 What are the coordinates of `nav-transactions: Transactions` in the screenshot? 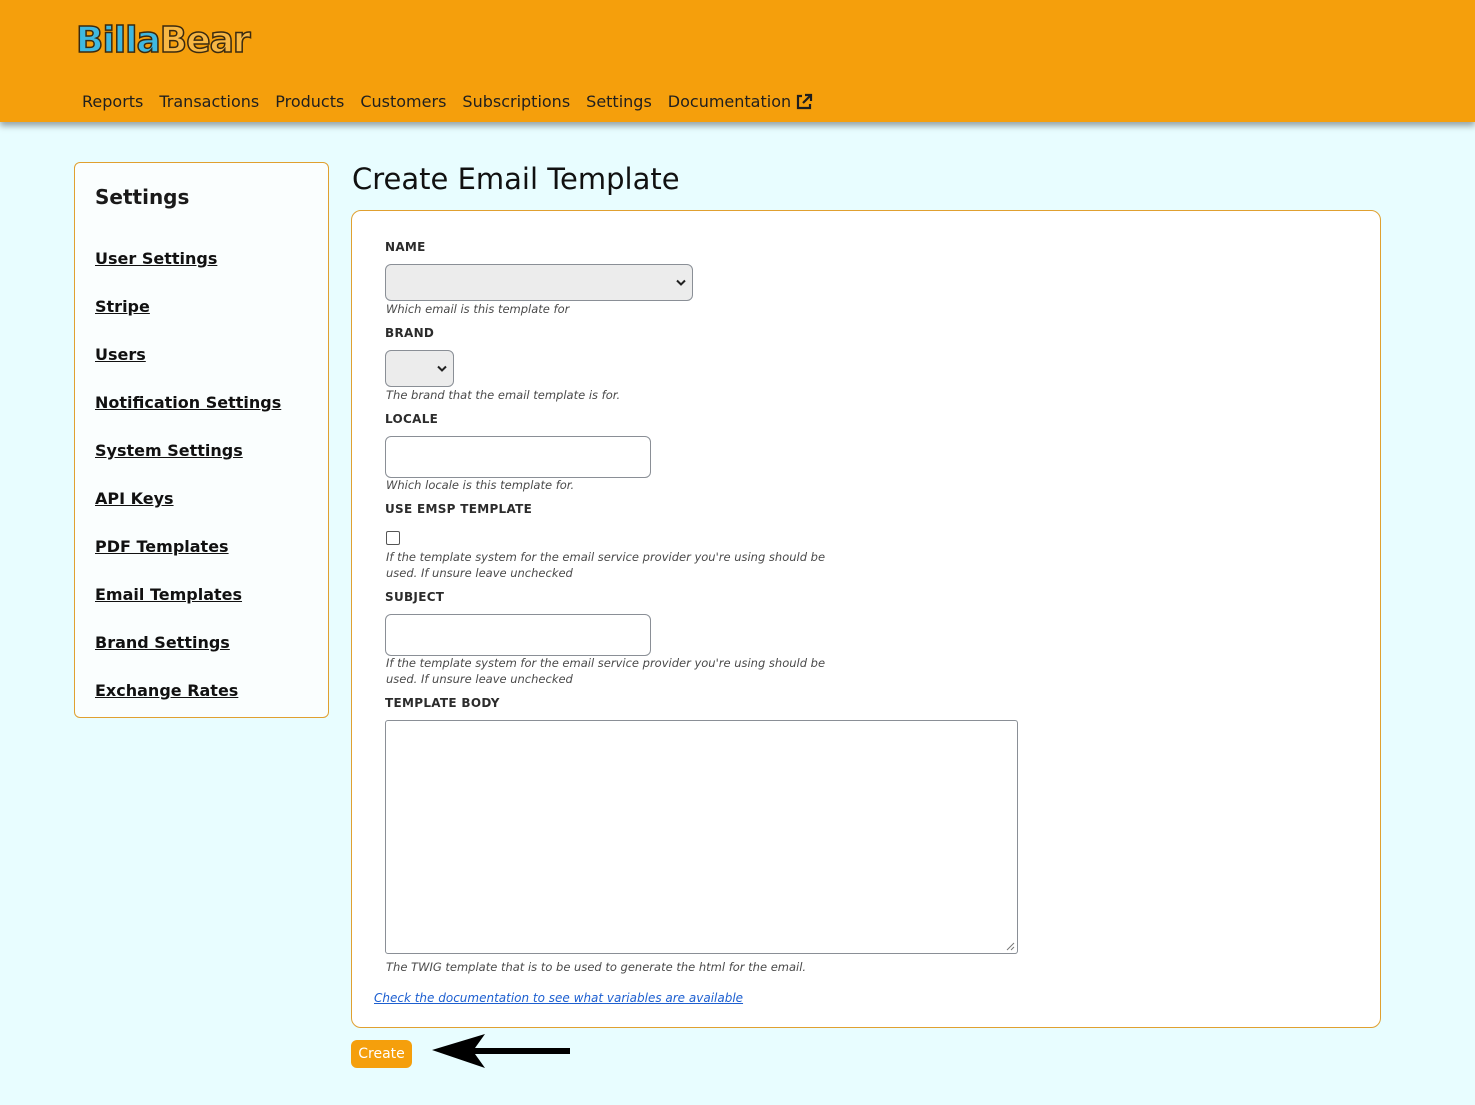 It's located at (209, 102).